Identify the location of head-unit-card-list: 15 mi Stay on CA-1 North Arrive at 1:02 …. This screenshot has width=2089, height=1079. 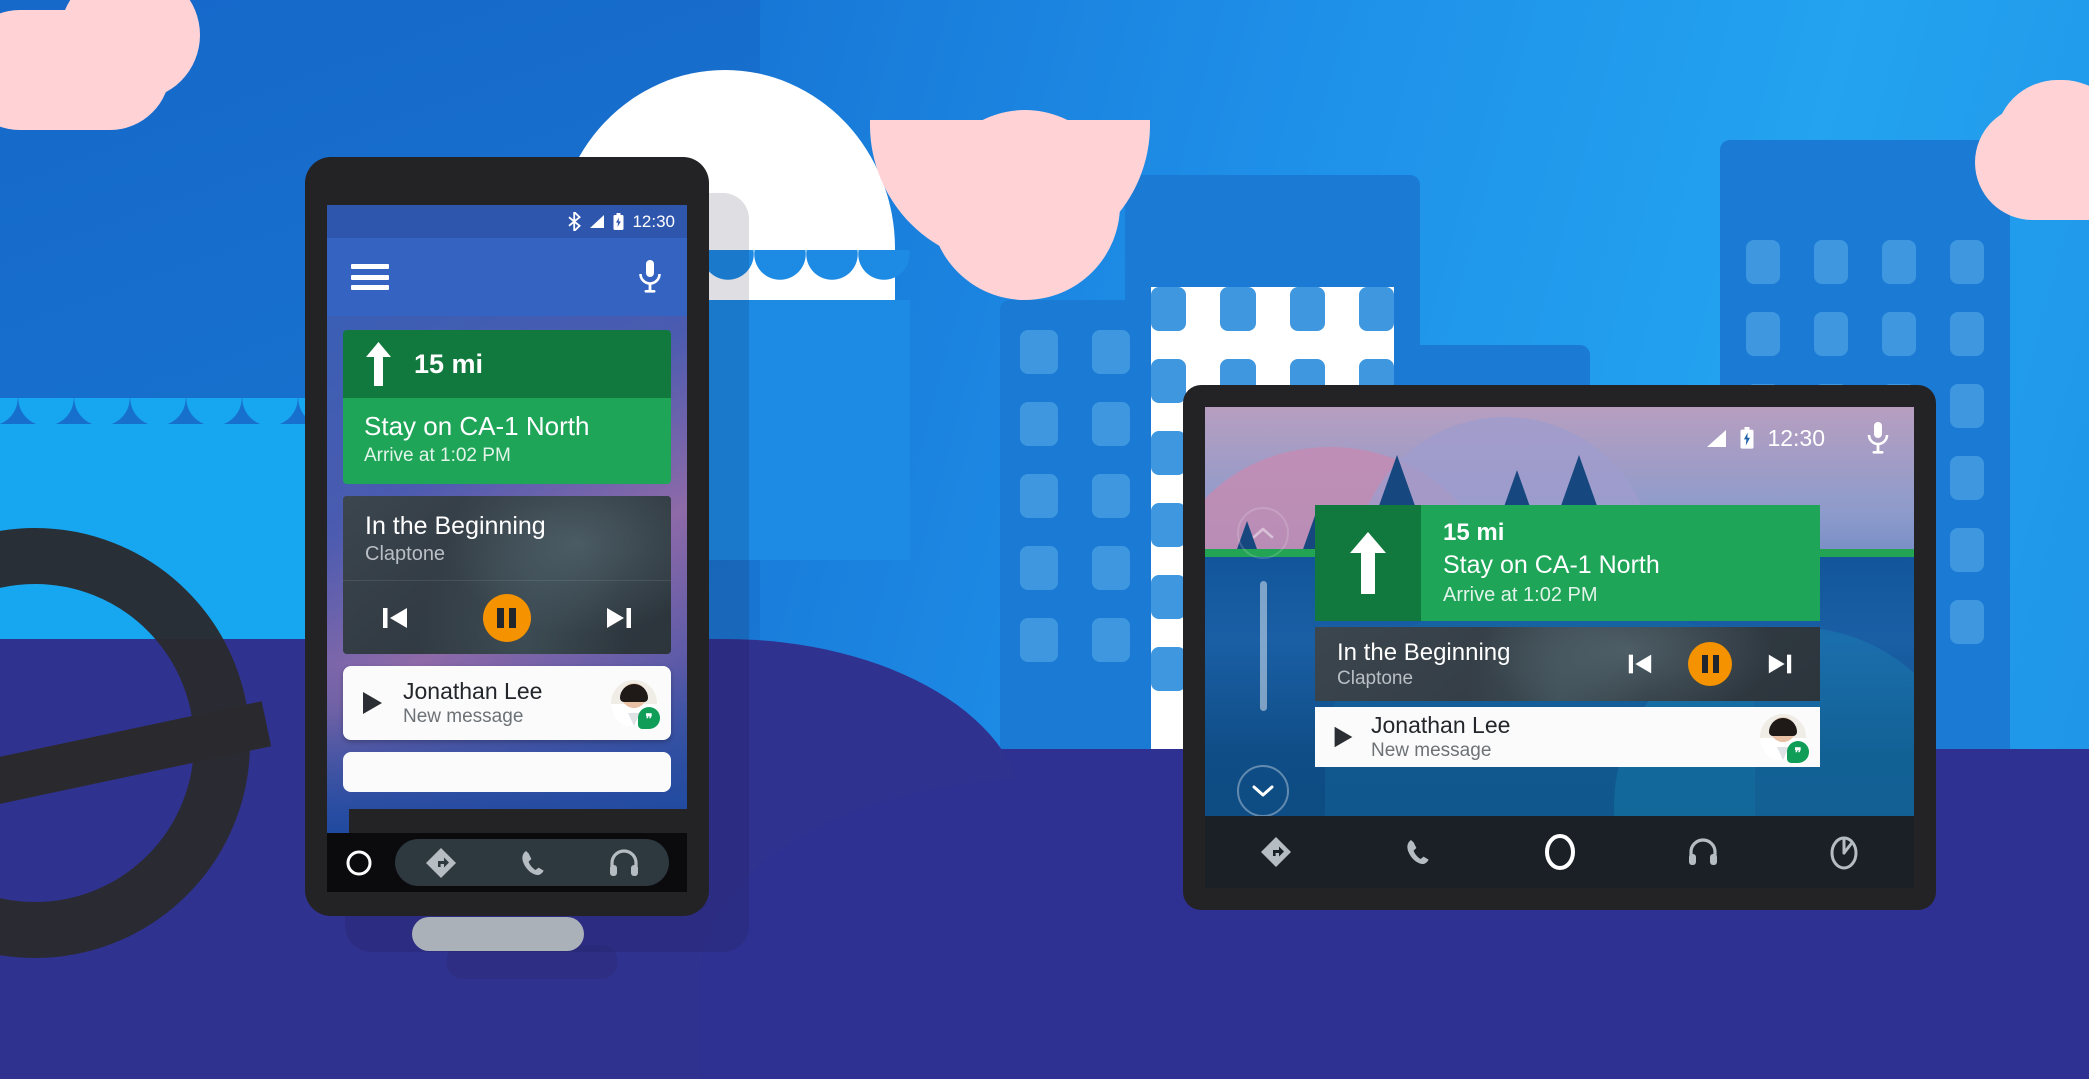
(1567, 636).